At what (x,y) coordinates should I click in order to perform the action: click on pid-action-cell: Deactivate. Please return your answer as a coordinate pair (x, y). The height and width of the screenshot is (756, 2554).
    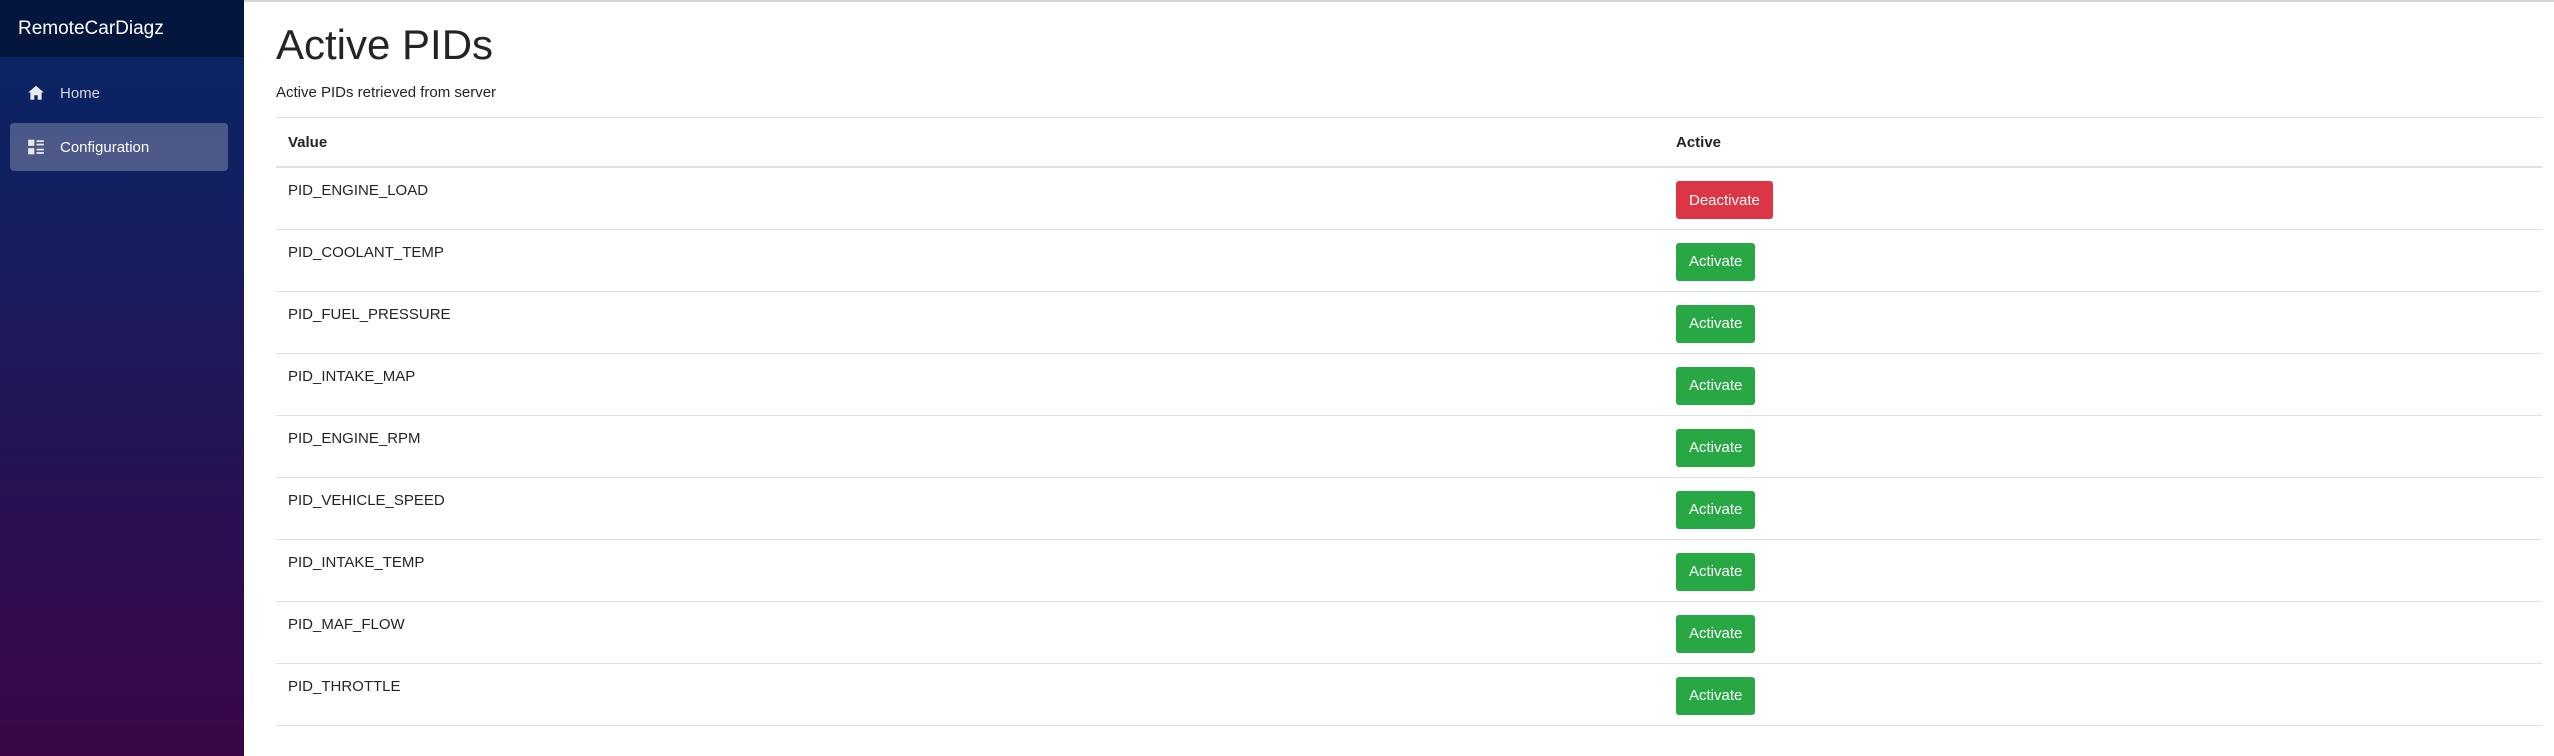
    Looking at the image, I should click on (2103, 198).